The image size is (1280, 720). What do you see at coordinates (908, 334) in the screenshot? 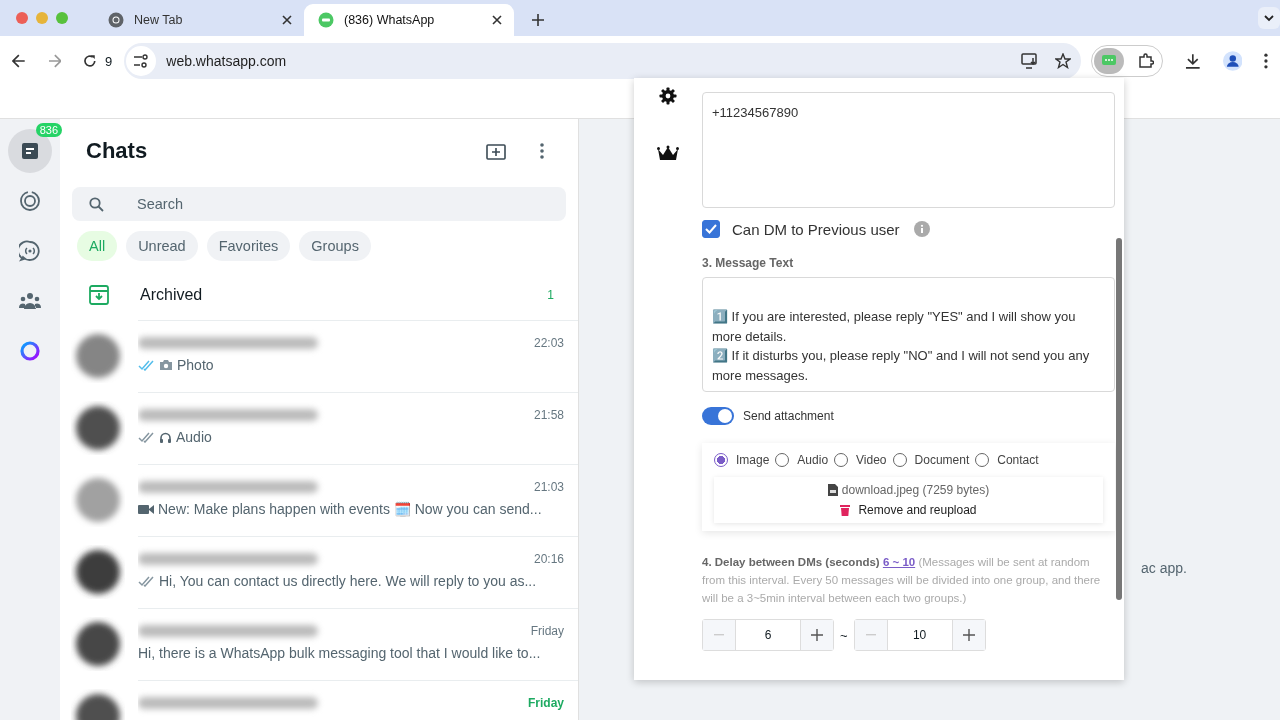
I see `message-text-field: 1⃣ If you are interested, please reply "YES" and I will show you more details. 2⃣ If it disturbs you, please reply "NO" and I will not send you any more messages.` at bounding box center [908, 334].